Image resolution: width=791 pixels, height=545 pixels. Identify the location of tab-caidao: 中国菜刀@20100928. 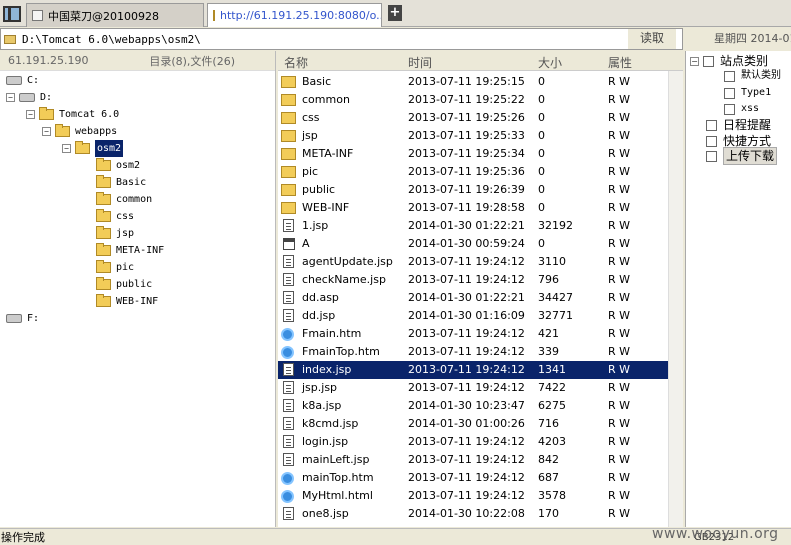
(115, 15).